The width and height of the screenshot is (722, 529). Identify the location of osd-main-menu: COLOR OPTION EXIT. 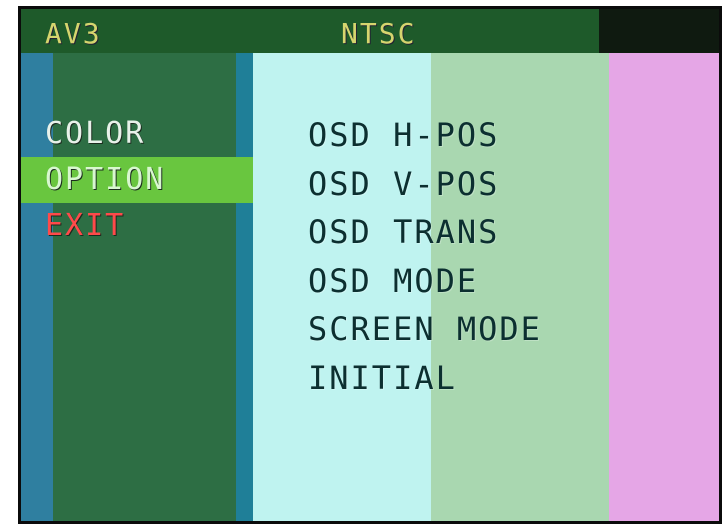
(137, 180).